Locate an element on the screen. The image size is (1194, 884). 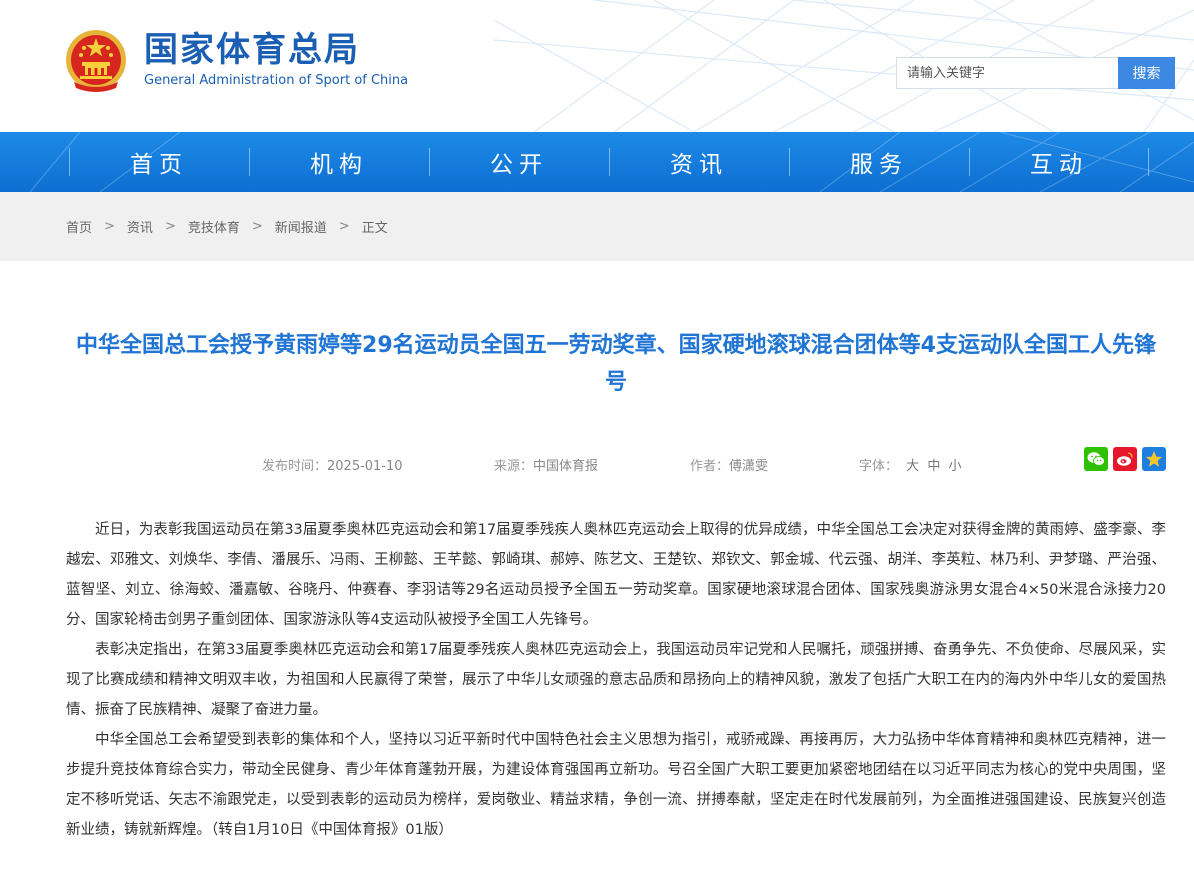
source-info: 来源：中国体育报 is located at coordinates (546, 464).